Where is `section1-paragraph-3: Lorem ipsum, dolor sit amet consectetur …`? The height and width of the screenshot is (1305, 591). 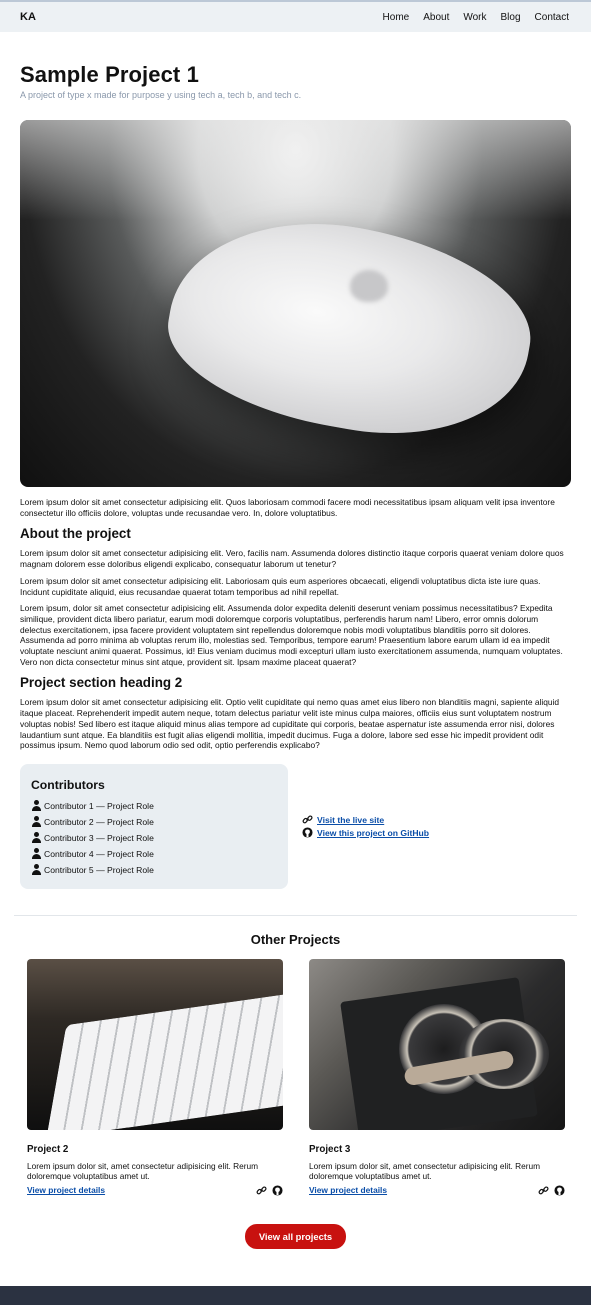 section1-paragraph-3: Lorem ipsum, dolor sit amet consectetur … is located at coordinates (291, 635).